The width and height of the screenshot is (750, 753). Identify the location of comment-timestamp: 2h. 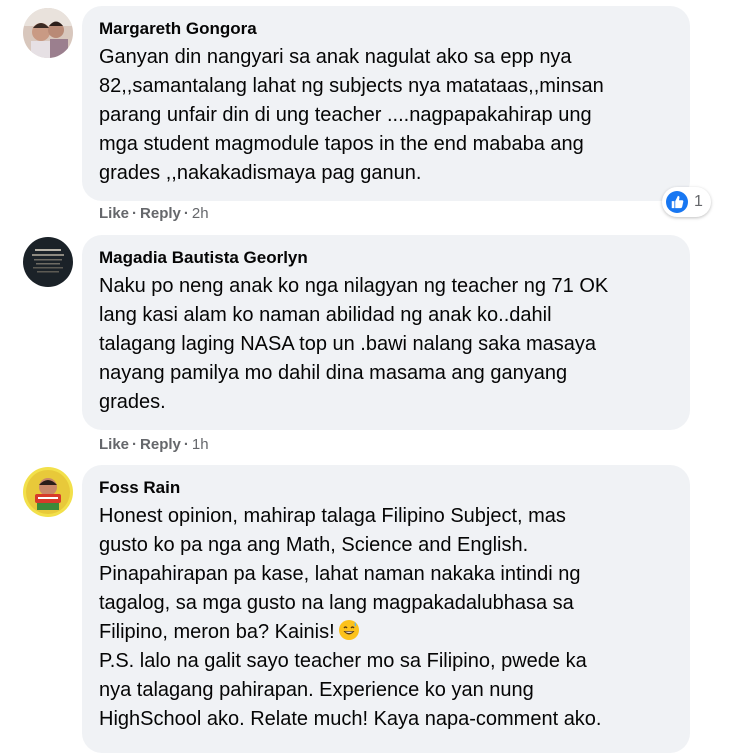
(200, 213).